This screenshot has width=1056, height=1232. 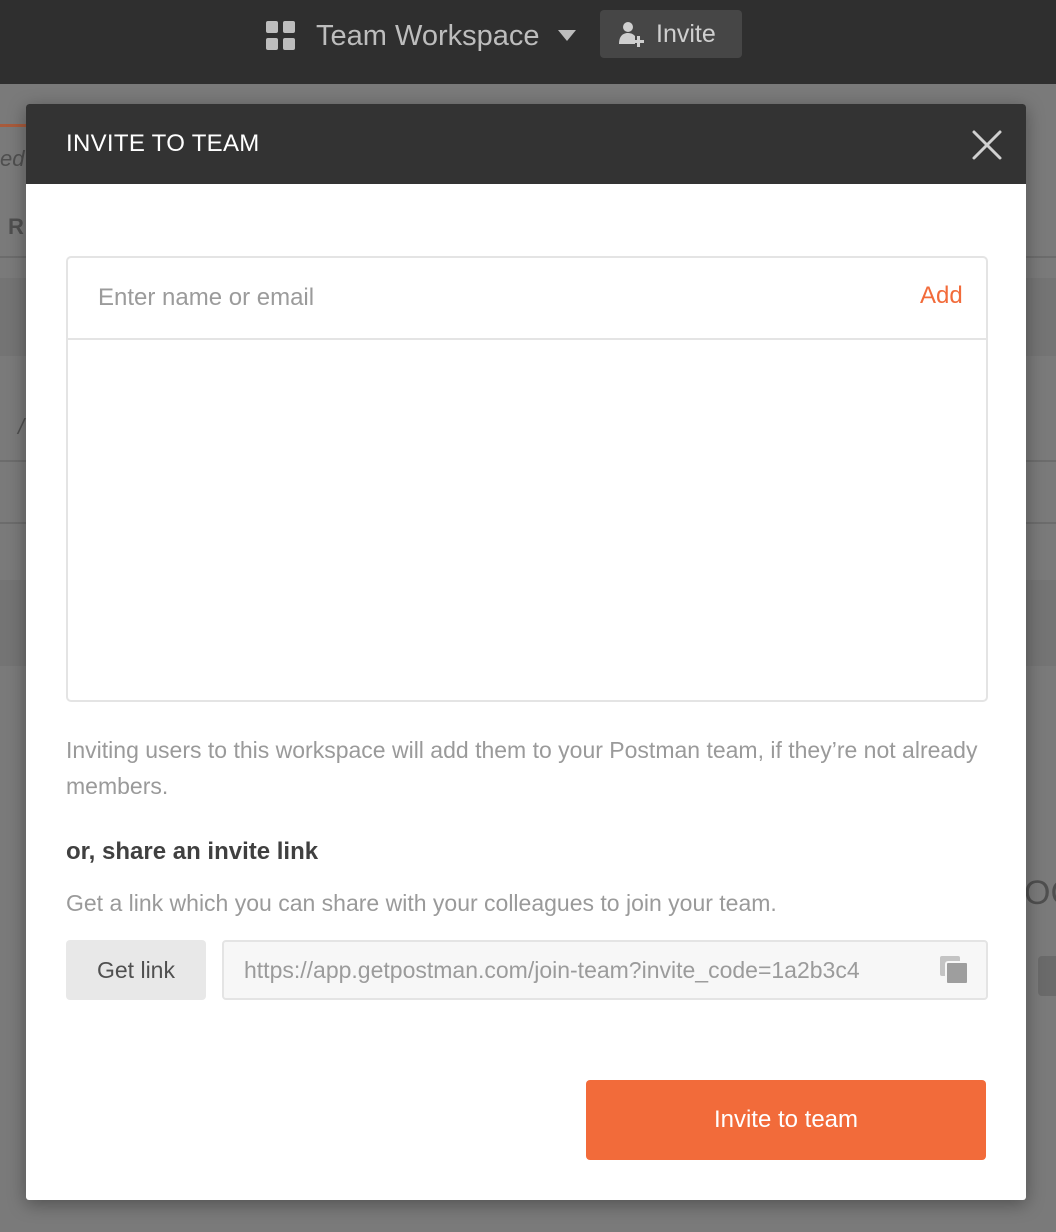 I want to click on invite-button: Invite, so click(x=671, y=34).